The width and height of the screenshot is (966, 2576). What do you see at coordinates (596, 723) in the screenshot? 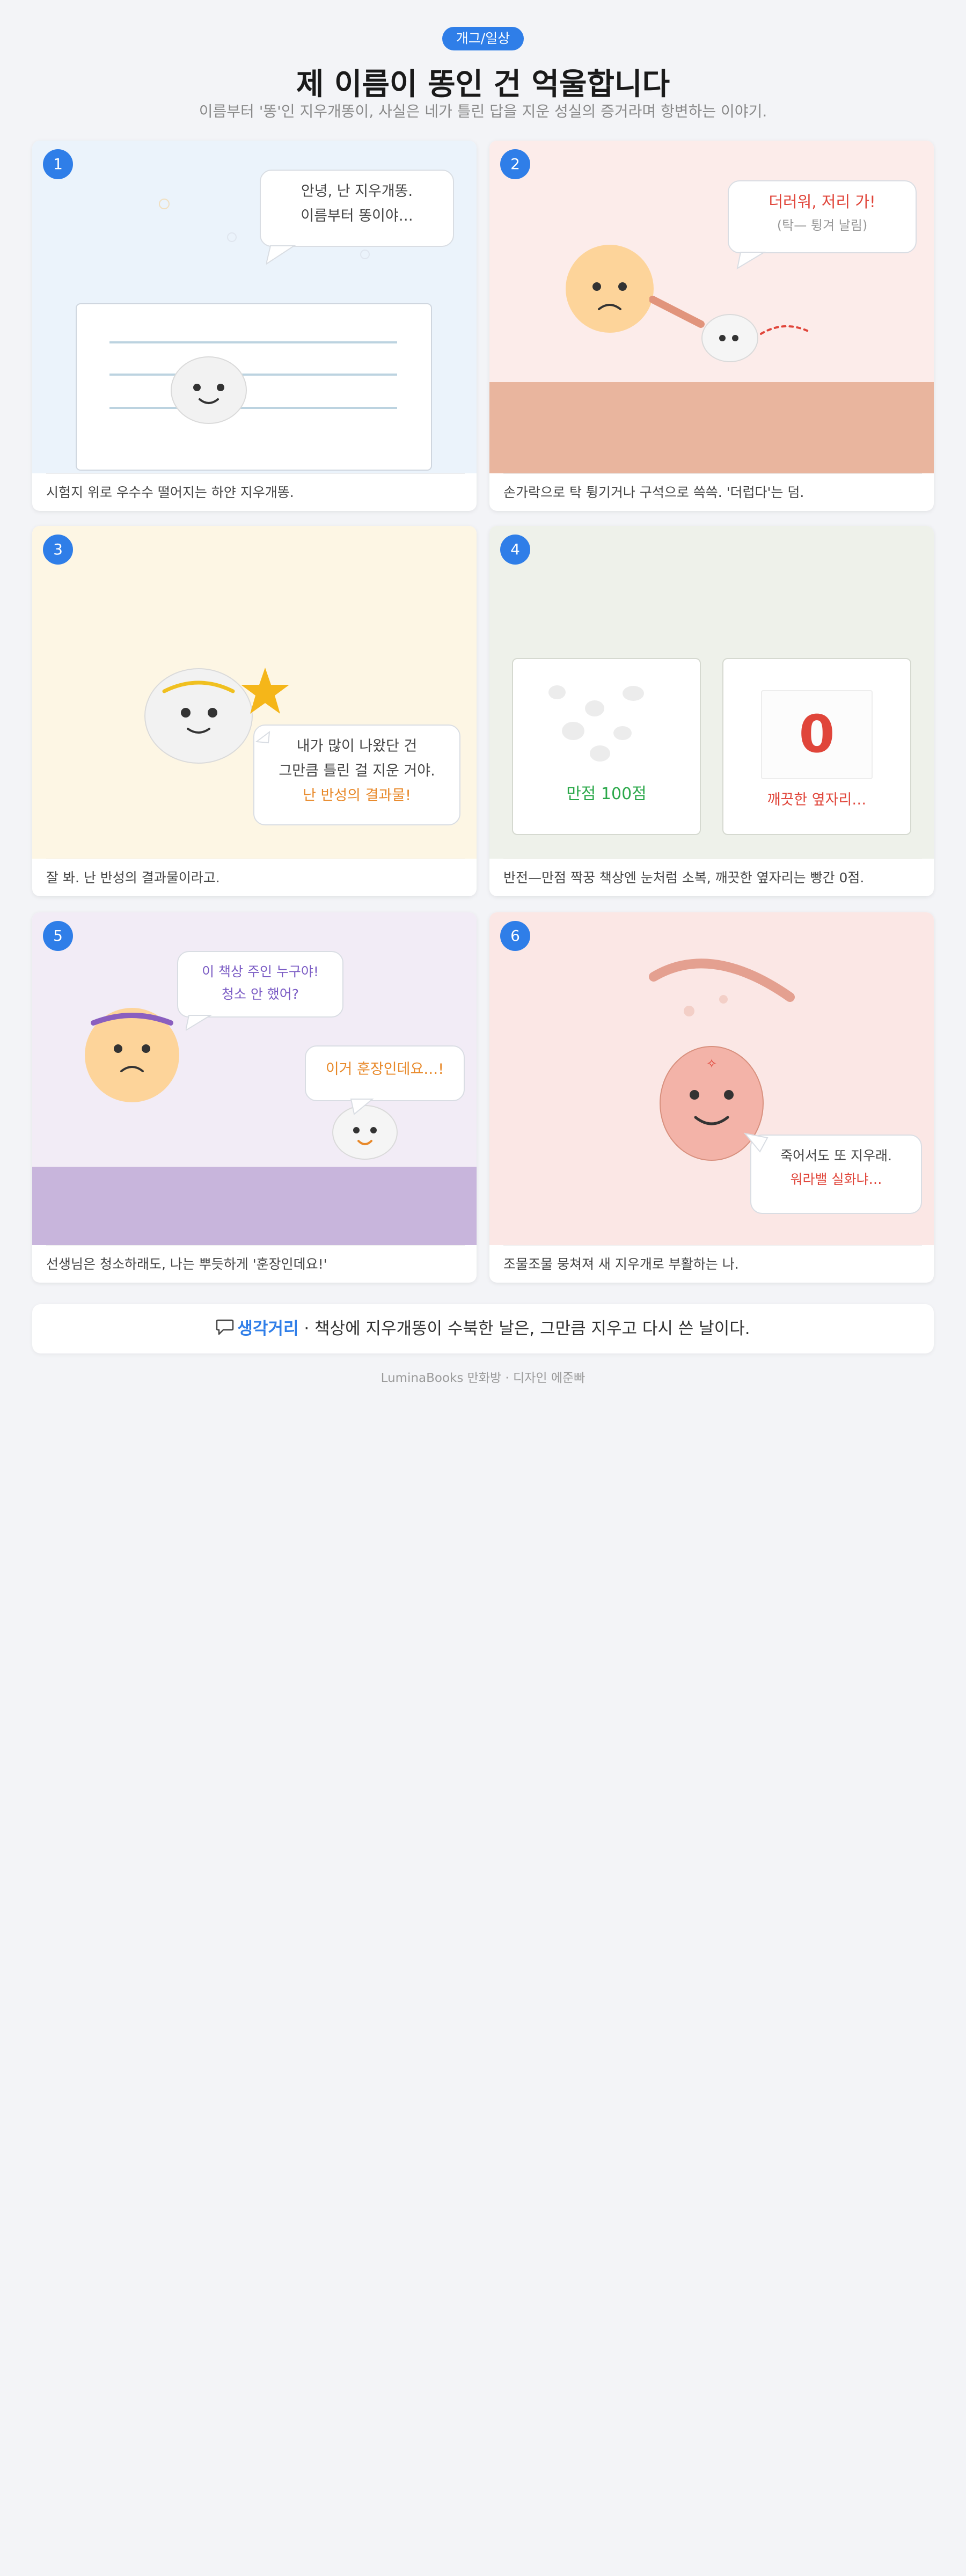
I see `crumb-pile-icon` at bounding box center [596, 723].